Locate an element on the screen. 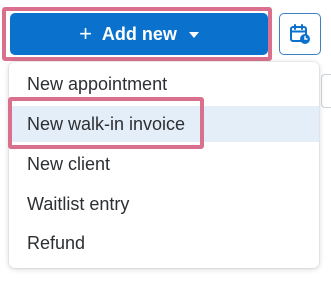 This screenshot has height=285, width=331. menu-item-new-walk-in-invoice: New walk-in invoice is located at coordinates (164, 124).